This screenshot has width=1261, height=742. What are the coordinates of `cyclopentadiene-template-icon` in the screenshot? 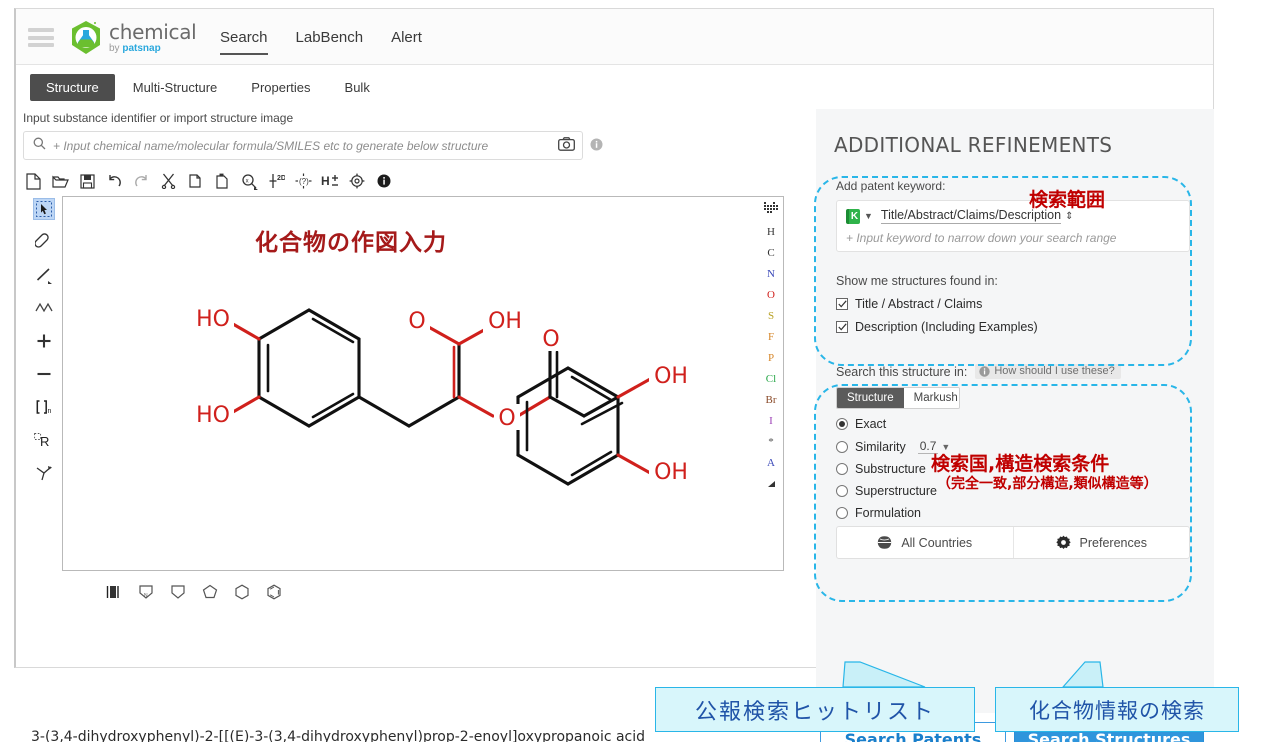 It's located at (179, 593).